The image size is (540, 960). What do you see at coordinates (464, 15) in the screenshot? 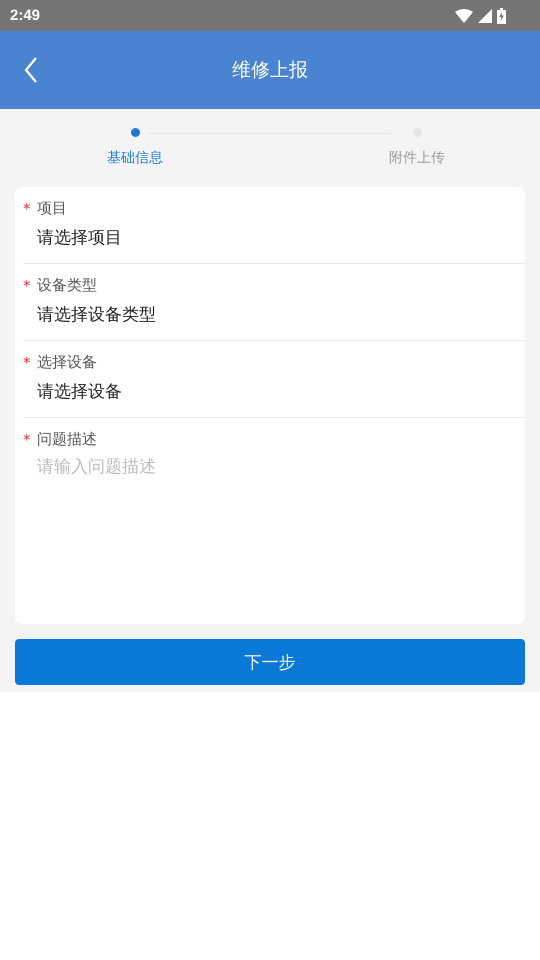
I see `wifi-icon` at bounding box center [464, 15].